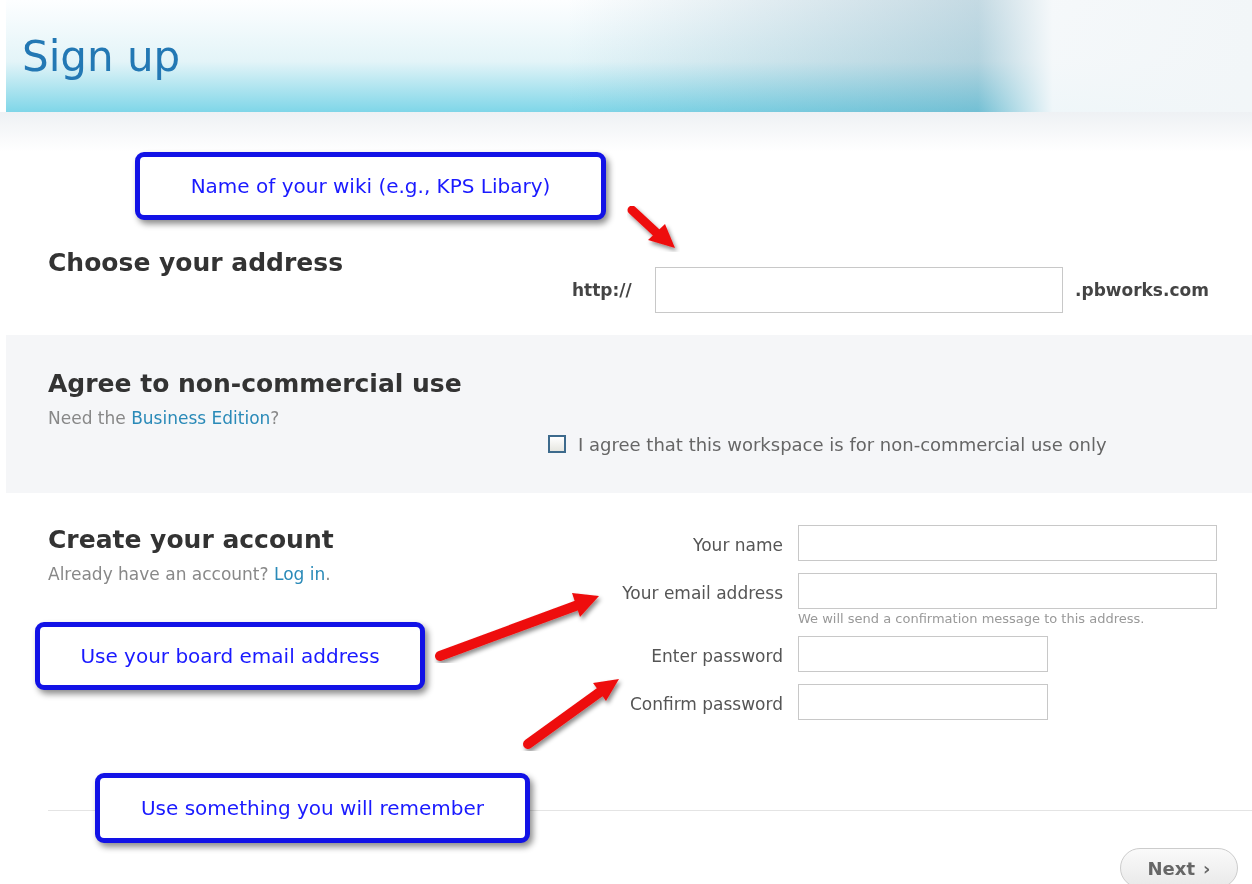  Describe the element at coordinates (230, 656) in the screenshot. I see `callout-note: Use your board email address` at that location.